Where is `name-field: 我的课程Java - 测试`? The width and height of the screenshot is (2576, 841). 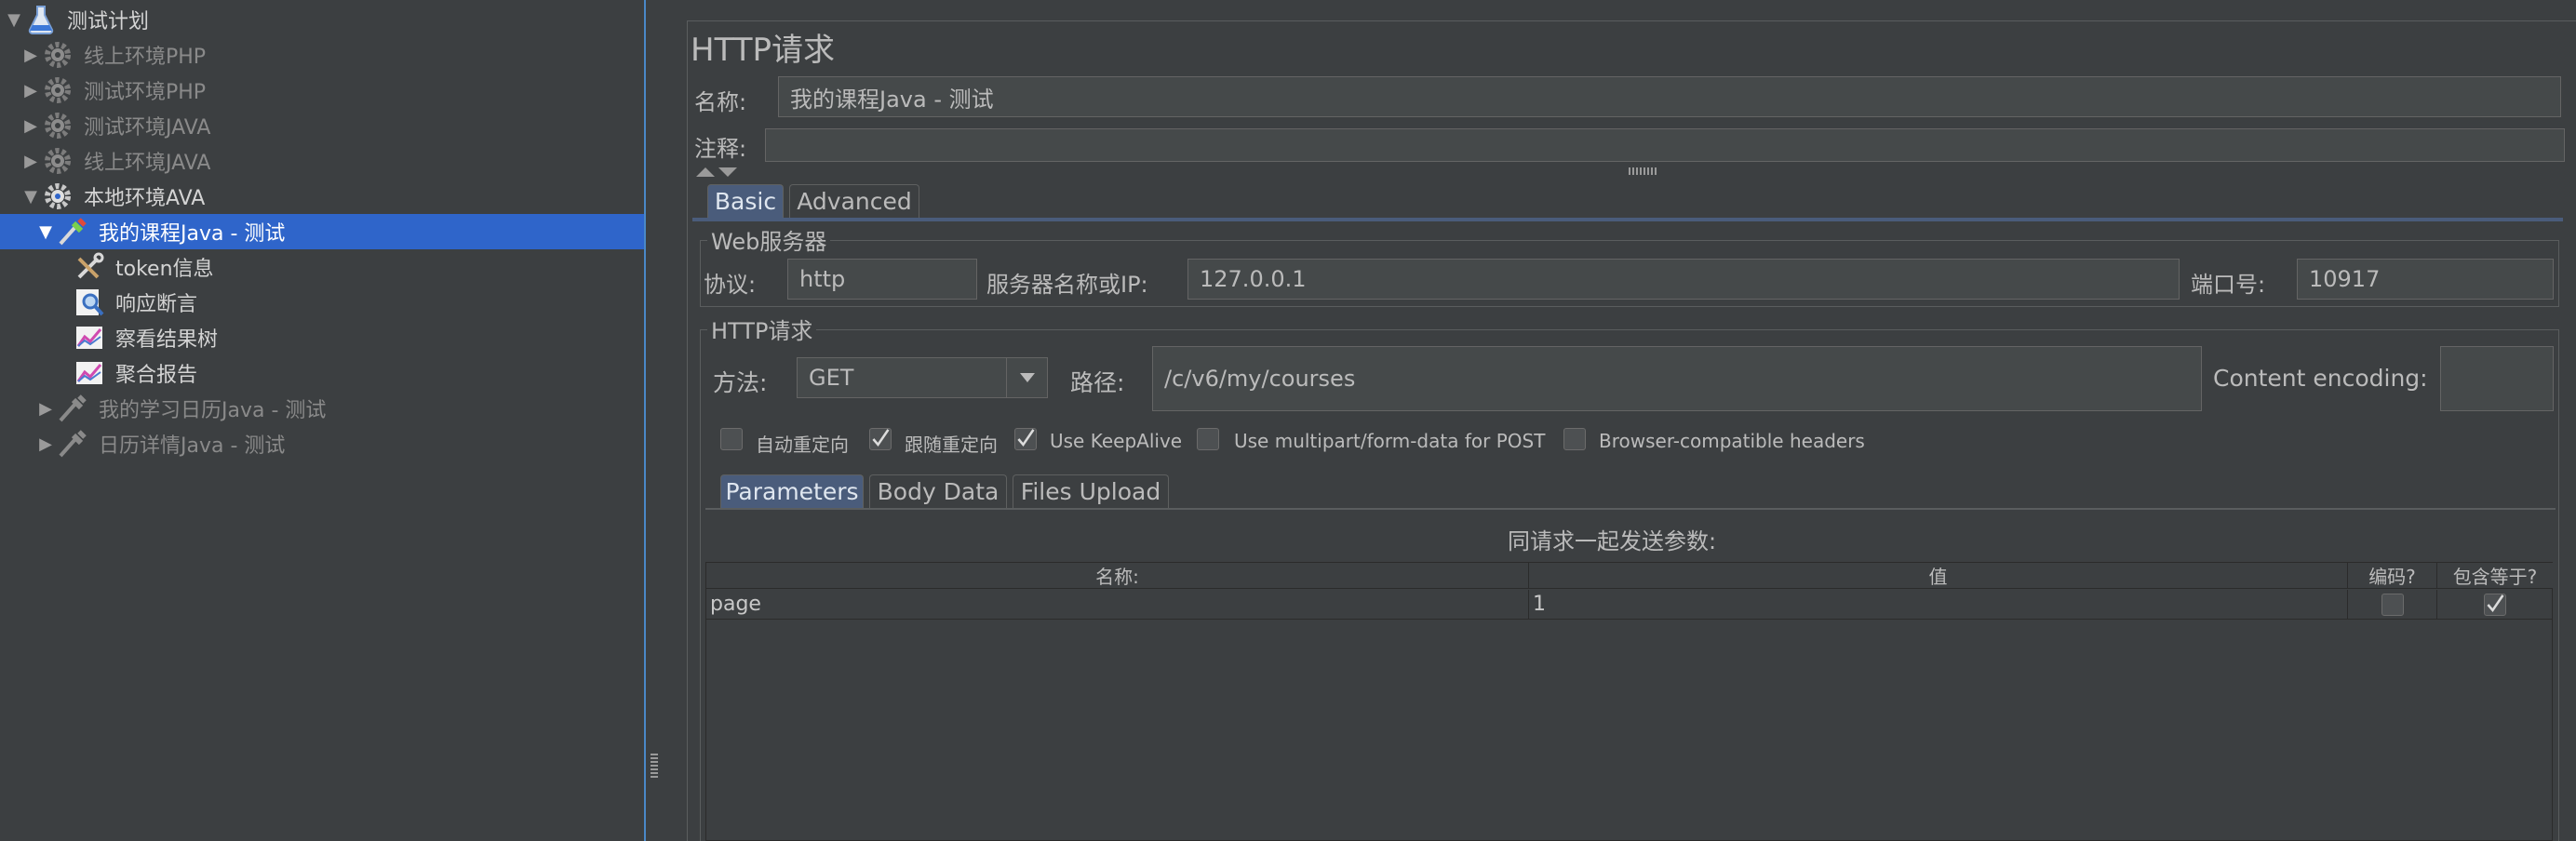
name-field: 我的课程Java - 测试 is located at coordinates (1669, 96).